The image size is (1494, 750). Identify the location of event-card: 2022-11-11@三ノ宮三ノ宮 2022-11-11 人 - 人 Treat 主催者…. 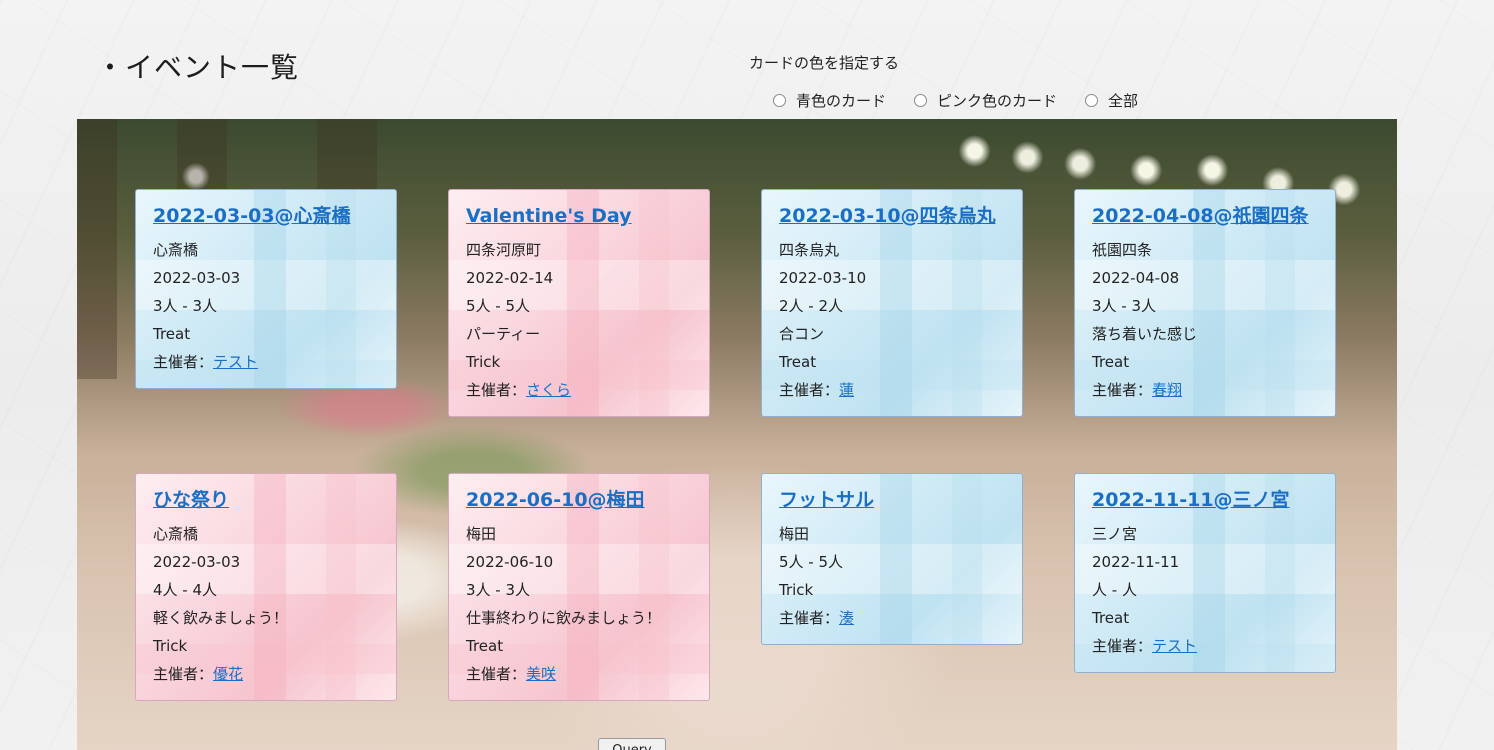
(1205, 573).